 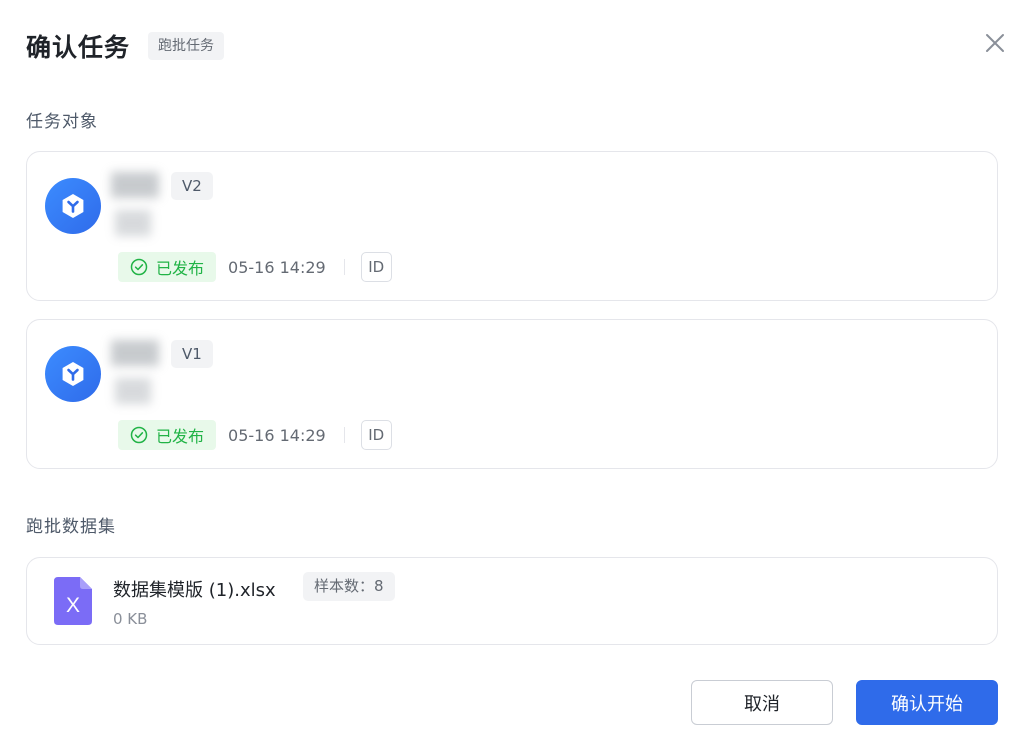 I want to click on excel-file-icon: X, so click(x=73, y=601).